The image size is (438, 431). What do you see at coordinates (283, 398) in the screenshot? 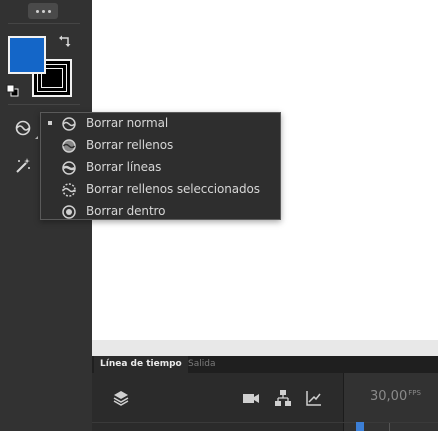
I see `hierarchy-icon` at bounding box center [283, 398].